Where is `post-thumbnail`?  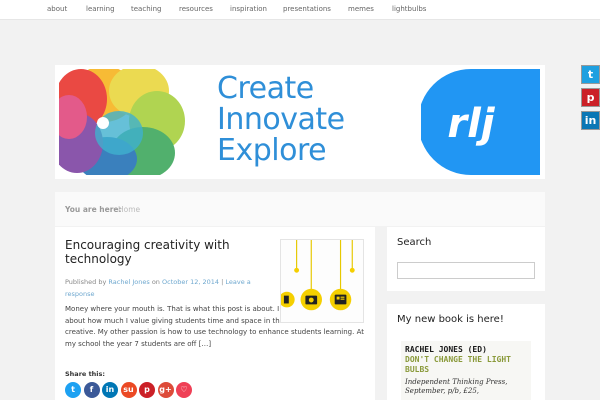 post-thumbnail is located at coordinates (322, 281).